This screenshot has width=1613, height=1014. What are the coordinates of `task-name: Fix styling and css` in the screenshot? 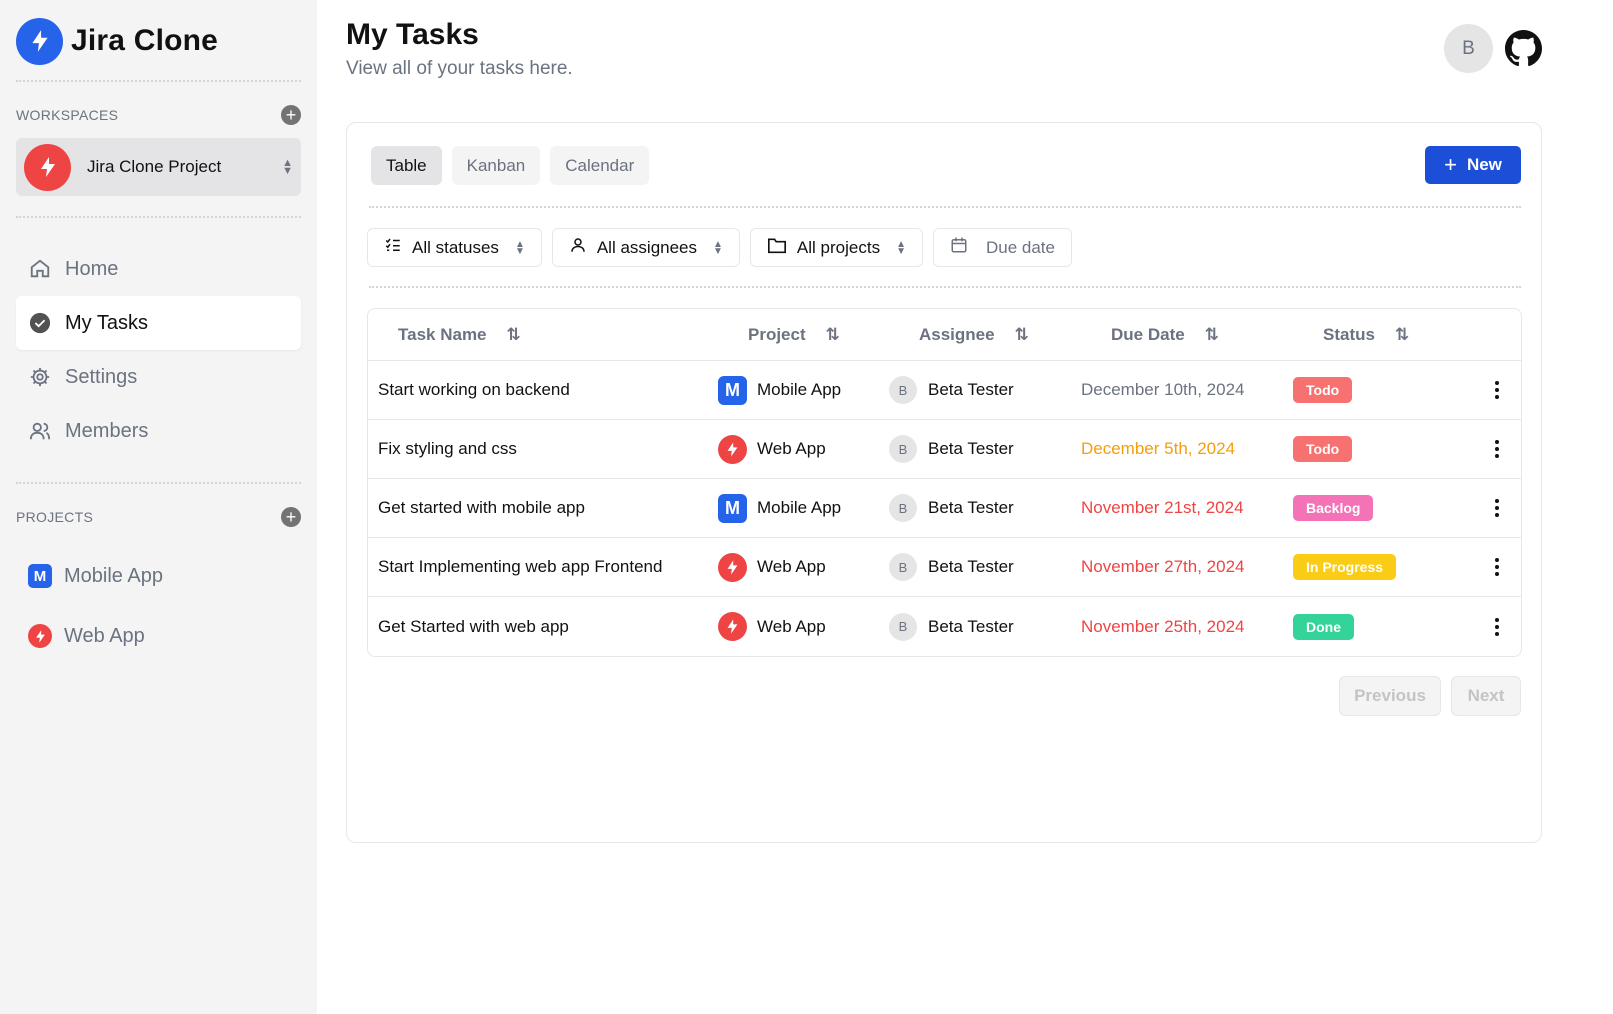 It's located at (543, 449).